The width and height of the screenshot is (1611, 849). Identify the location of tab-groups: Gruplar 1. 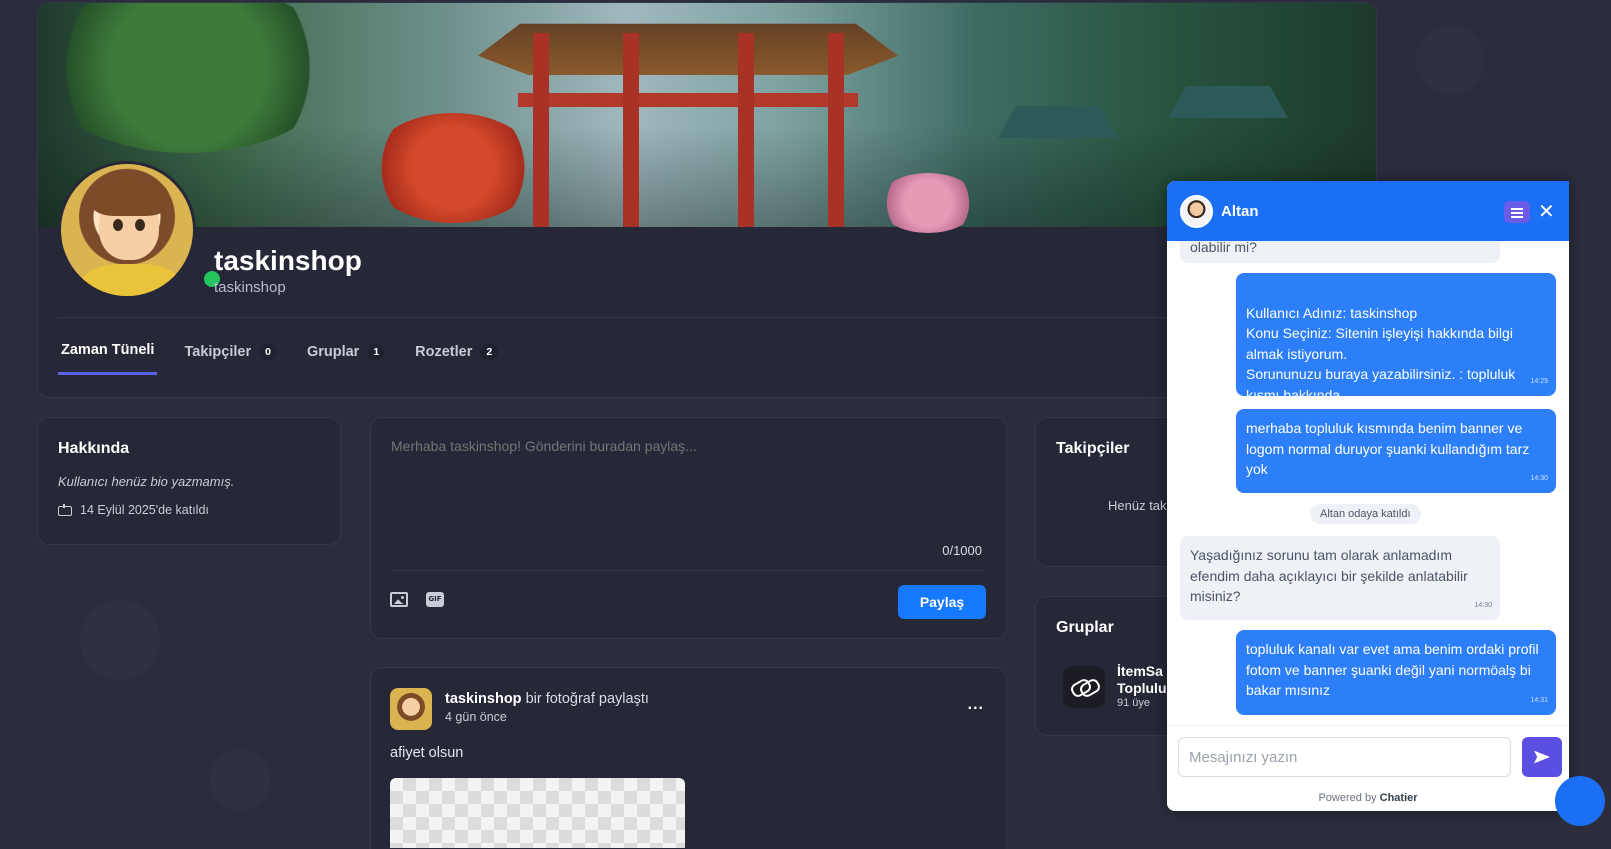
(346, 357).